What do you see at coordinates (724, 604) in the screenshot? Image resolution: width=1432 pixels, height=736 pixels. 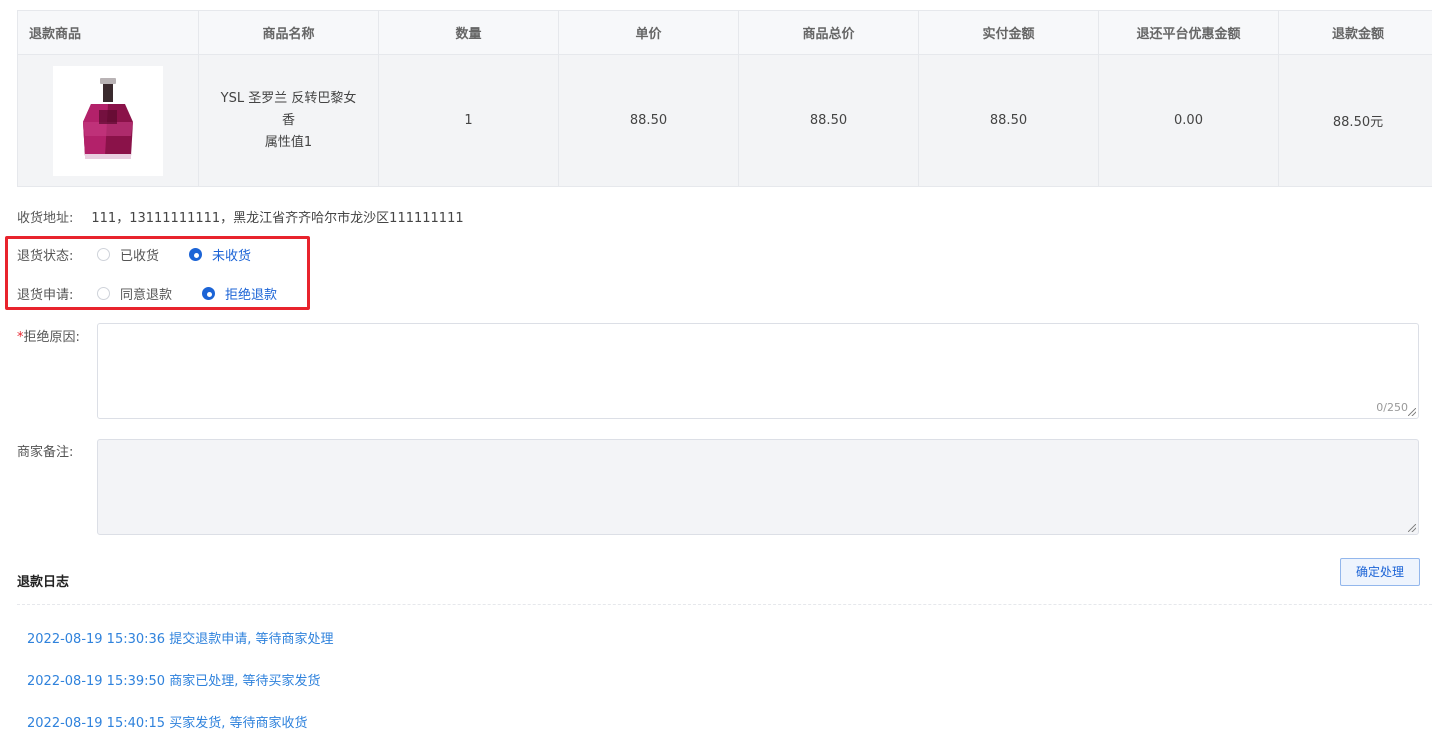 I see `divider` at bounding box center [724, 604].